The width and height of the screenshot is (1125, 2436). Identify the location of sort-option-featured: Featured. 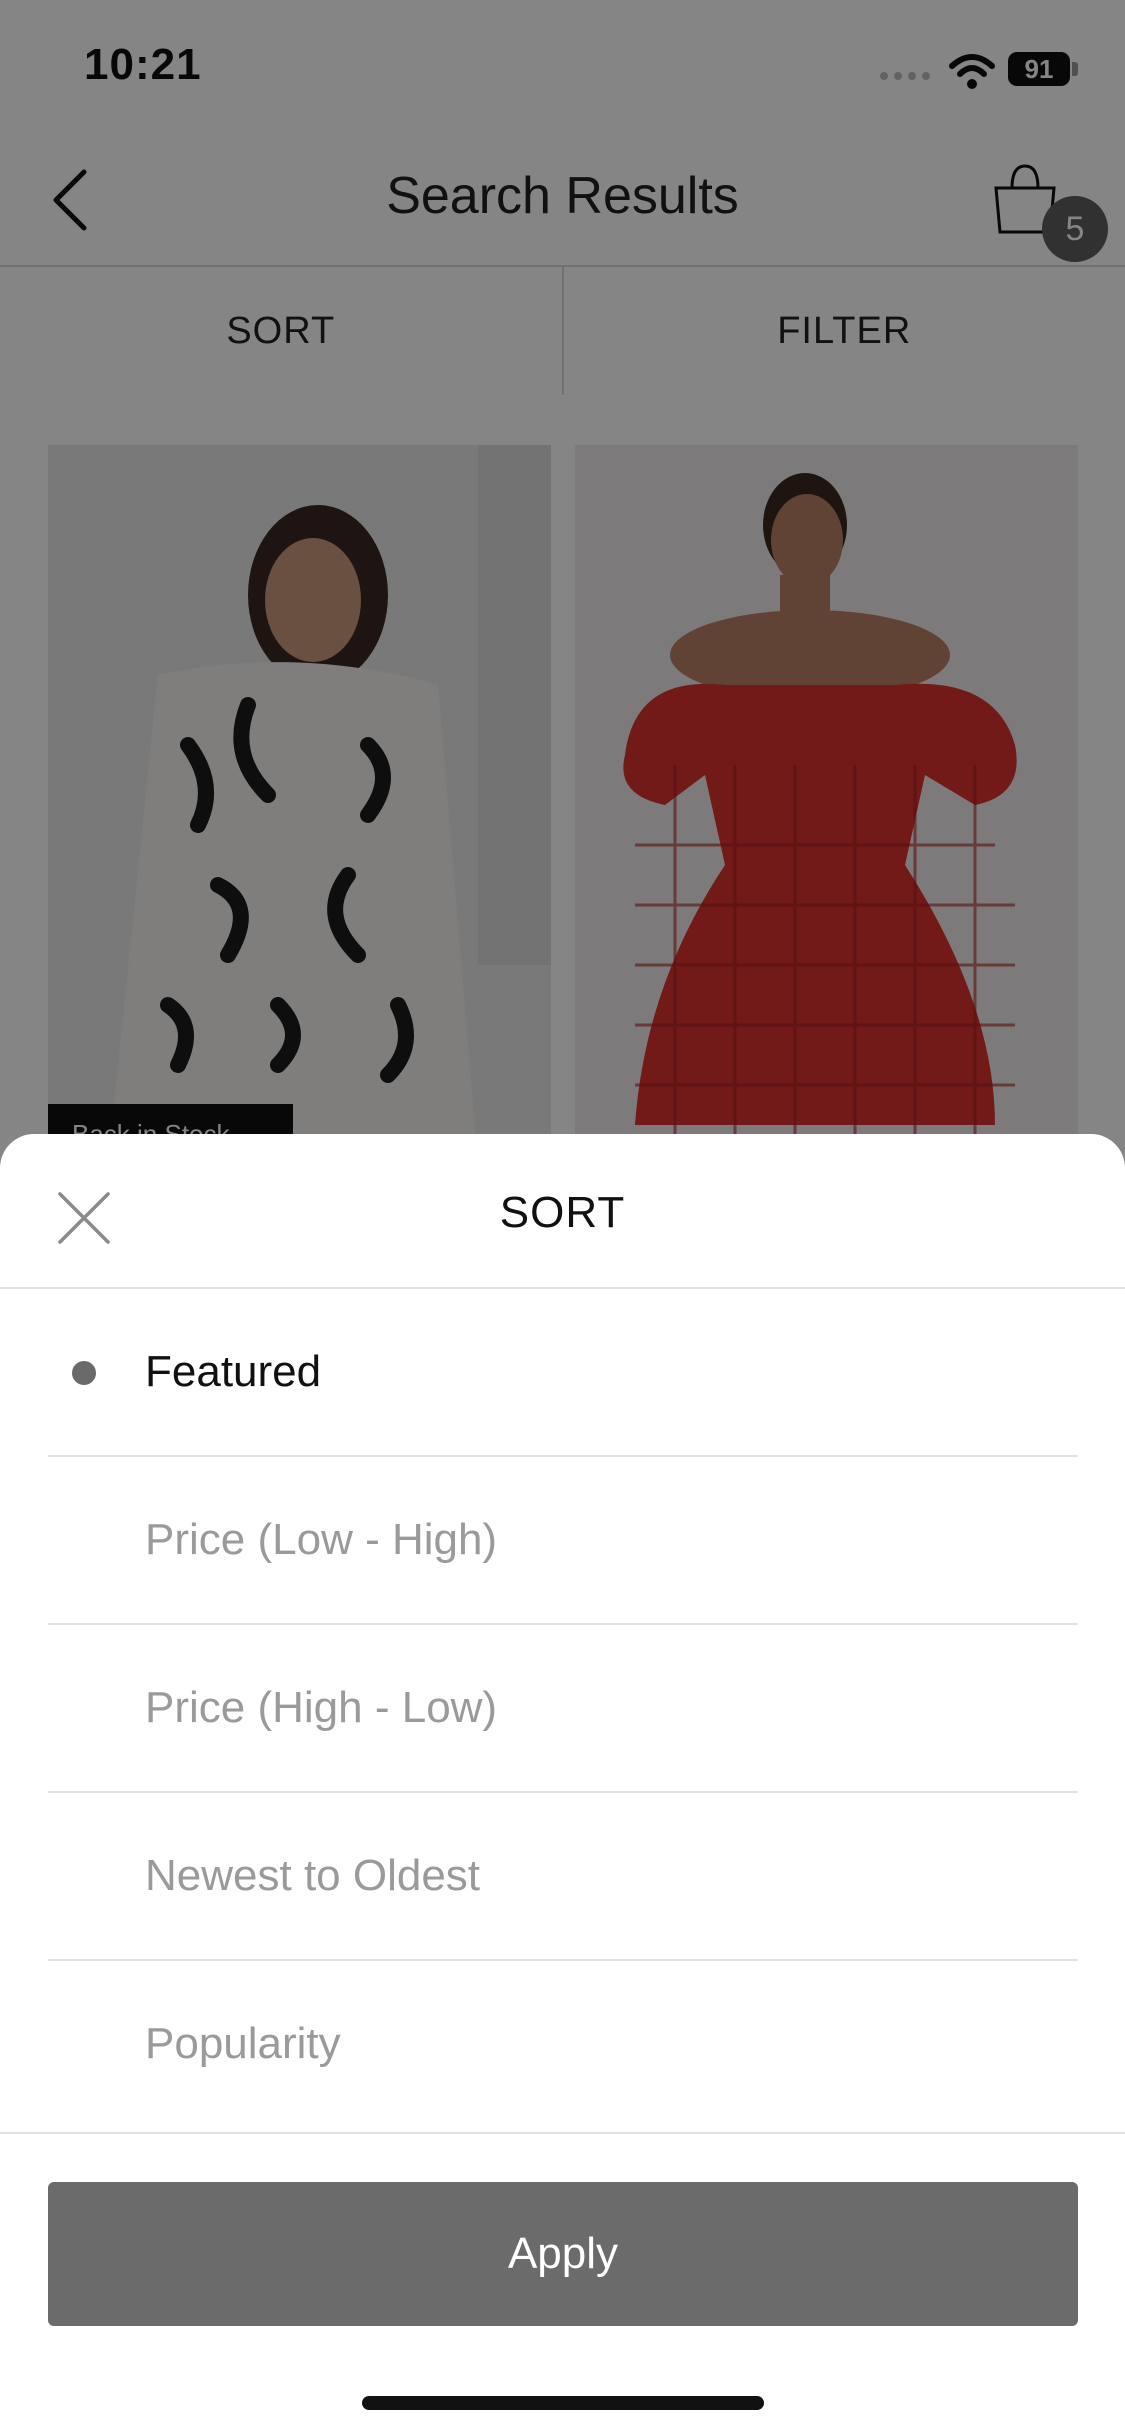
(563, 1373).